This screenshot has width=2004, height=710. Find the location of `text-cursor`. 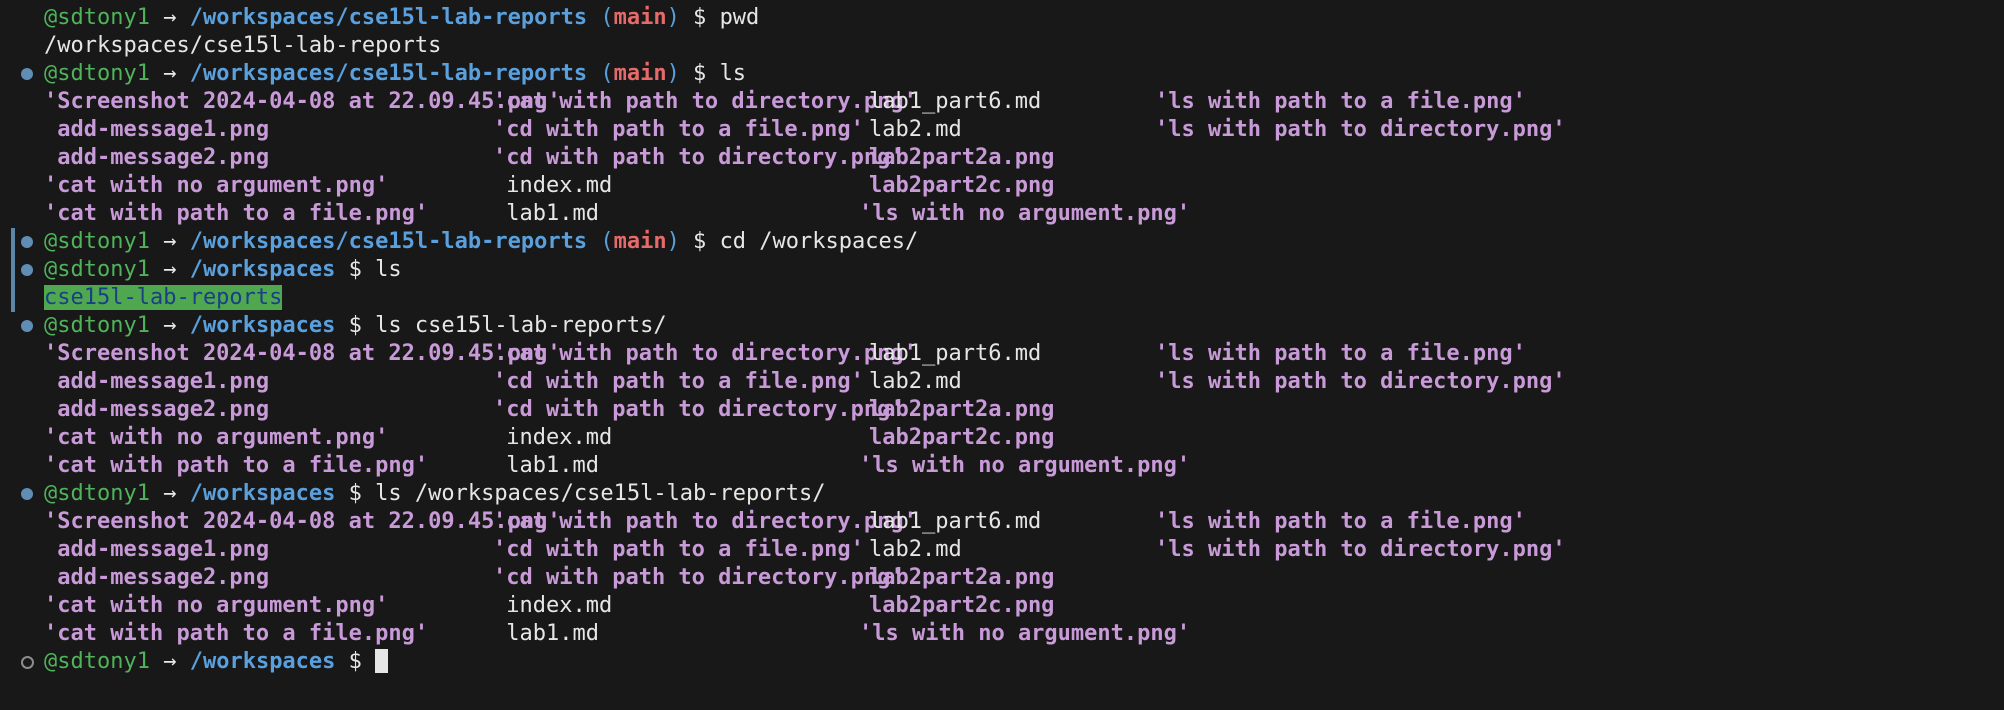

text-cursor is located at coordinates (382, 661).